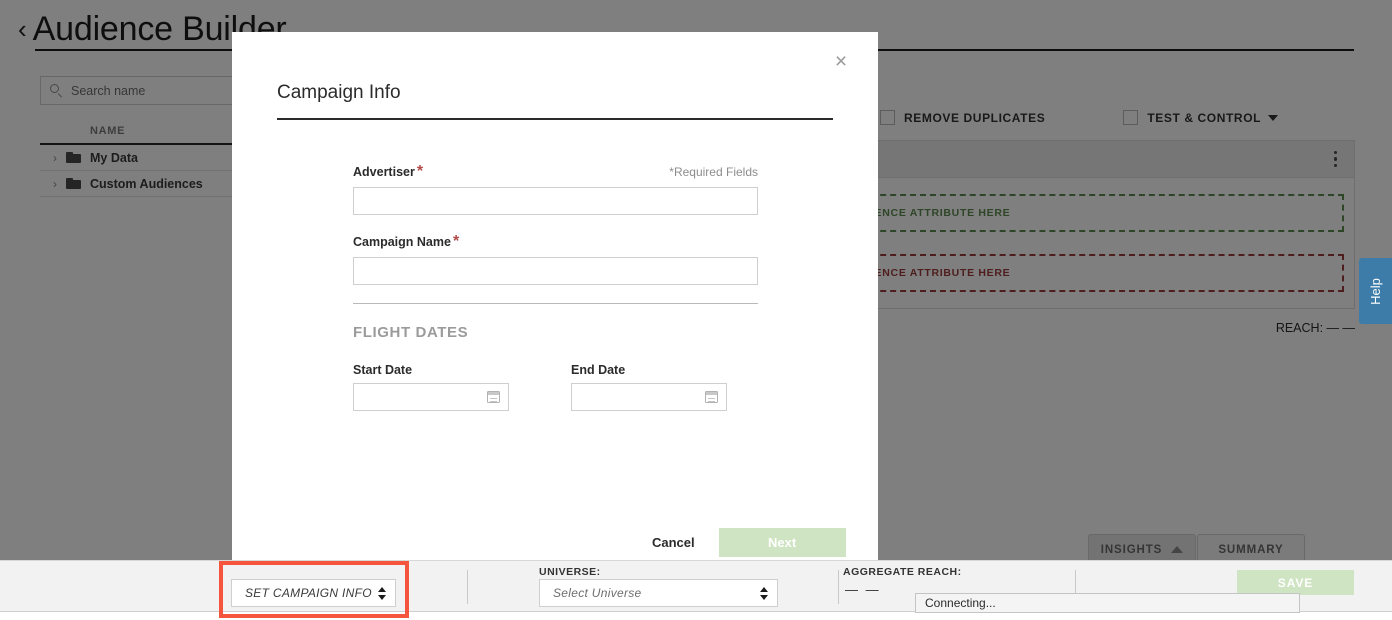  What do you see at coordinates (597, 593) in the screenshot?
I see `universe-value: Select Universe` at bounding box center [597, 593].